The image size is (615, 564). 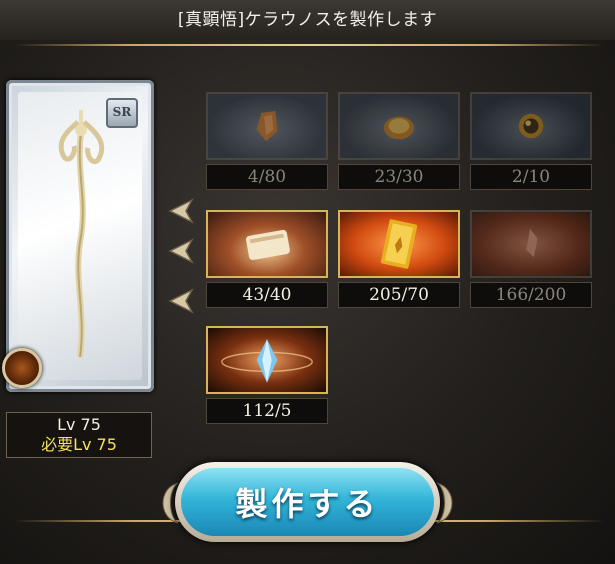 I want to click on level-panel: Lv 75 必要Lv 75, so click(x=79, y=435).